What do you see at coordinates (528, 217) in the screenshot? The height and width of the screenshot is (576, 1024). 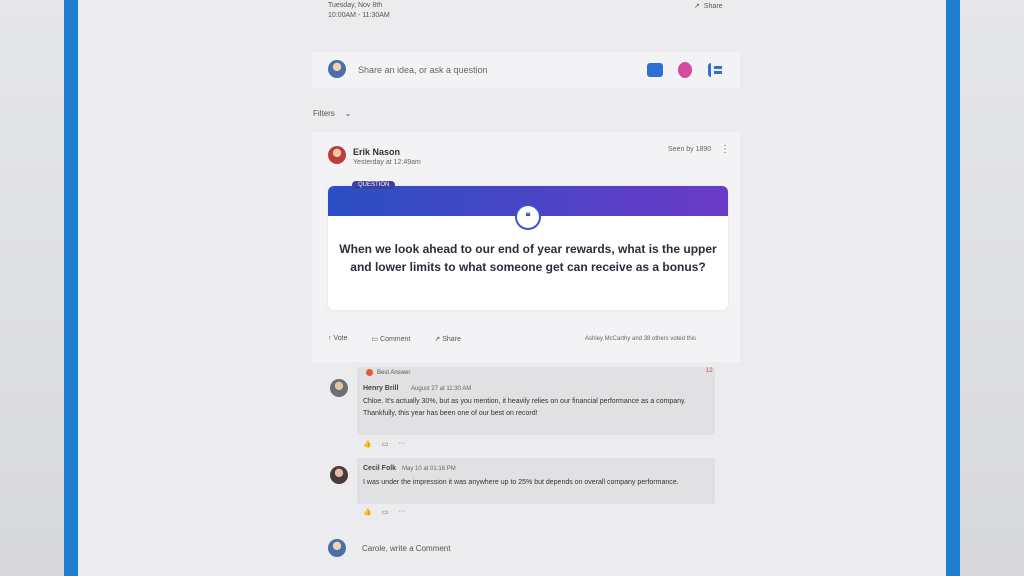 I see `question-mark-icon: ❝` at bounding box center [528, 217].